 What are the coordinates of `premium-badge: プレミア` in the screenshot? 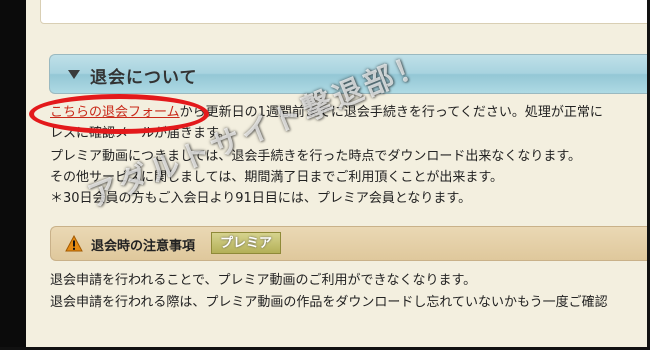 It's located at (246, 243).